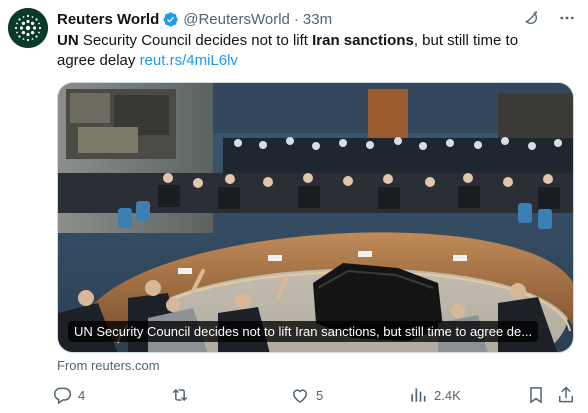 This screenshot has width=588, height=413. I want to click on author-handle: @ReutersWorld, so click(236, 19).